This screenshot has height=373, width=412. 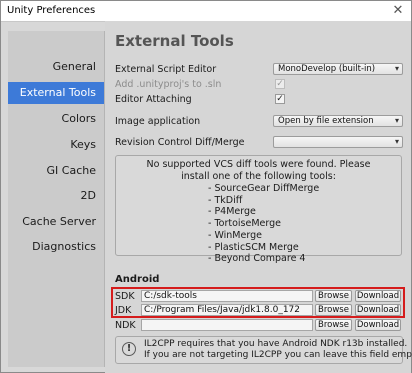 I want to click on editor-attaching-label: Editor Attaching, so click(x=153, y=99).